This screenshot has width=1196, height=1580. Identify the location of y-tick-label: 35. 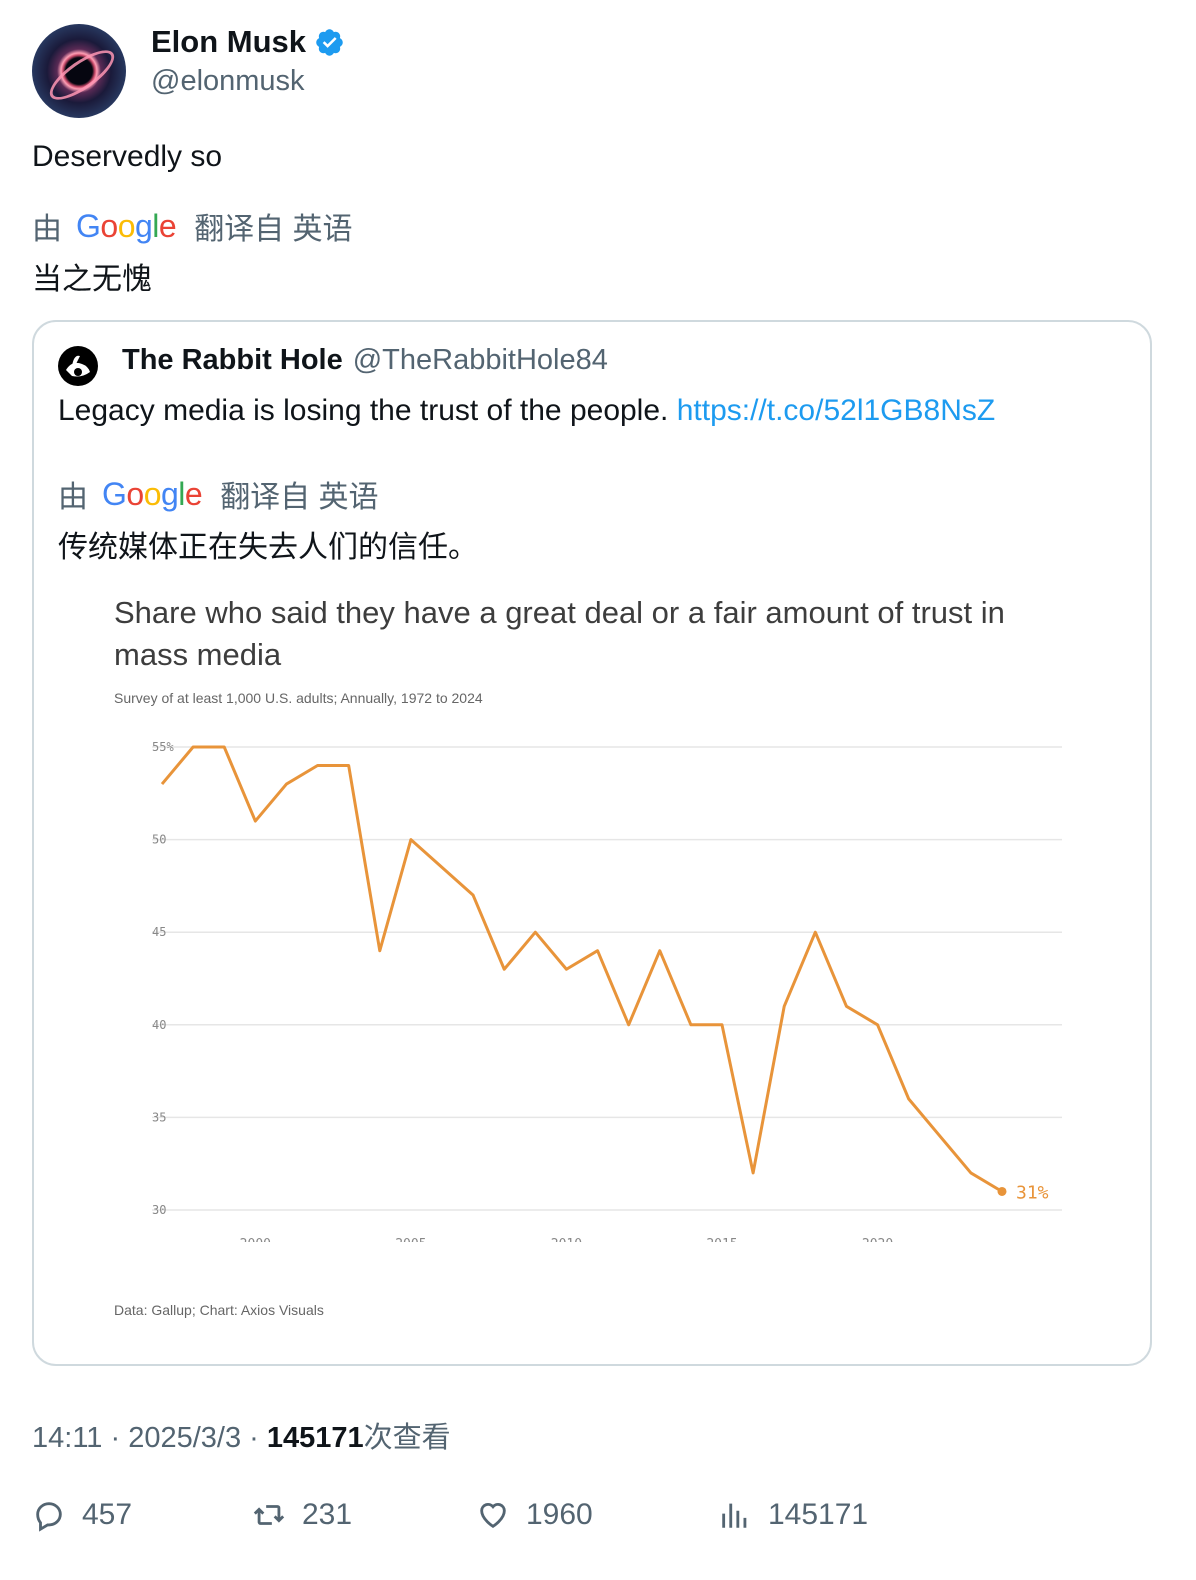
(159, 1117).